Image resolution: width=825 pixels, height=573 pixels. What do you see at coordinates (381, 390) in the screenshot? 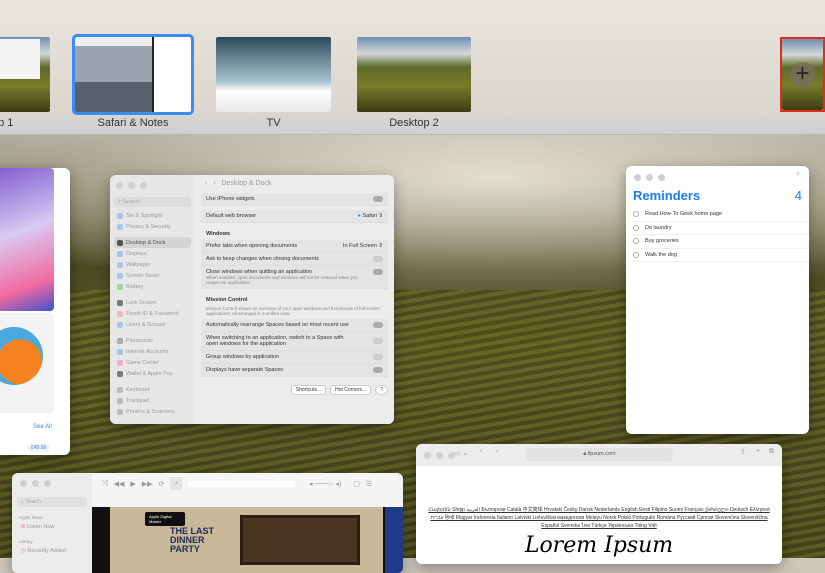
I see `help-button: ?` at bounding box center [381, 390].